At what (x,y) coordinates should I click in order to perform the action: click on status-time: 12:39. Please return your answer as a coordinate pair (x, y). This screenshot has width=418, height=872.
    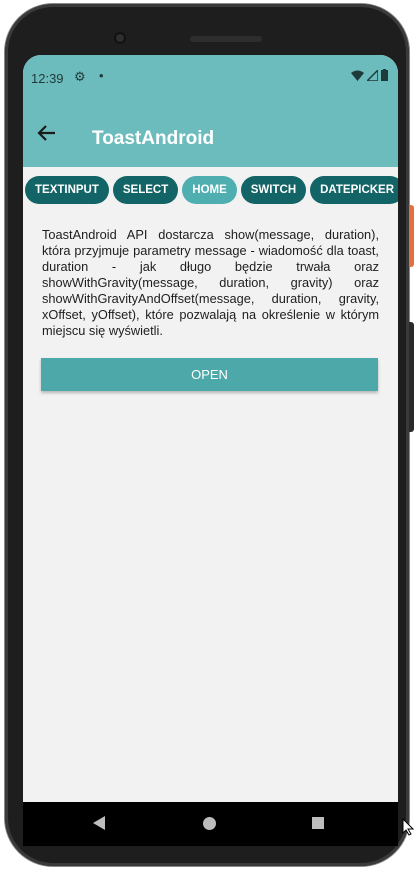
    Looking at the image, I should click on (47, 78).